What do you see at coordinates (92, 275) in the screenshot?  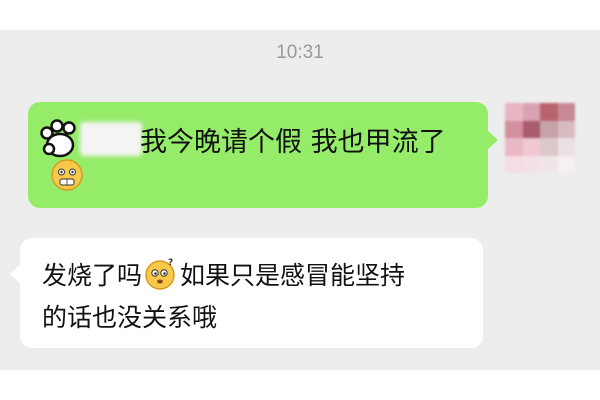 I see `incoming-text-part-1: 发烧了吗` at bounding box center [92, 275].